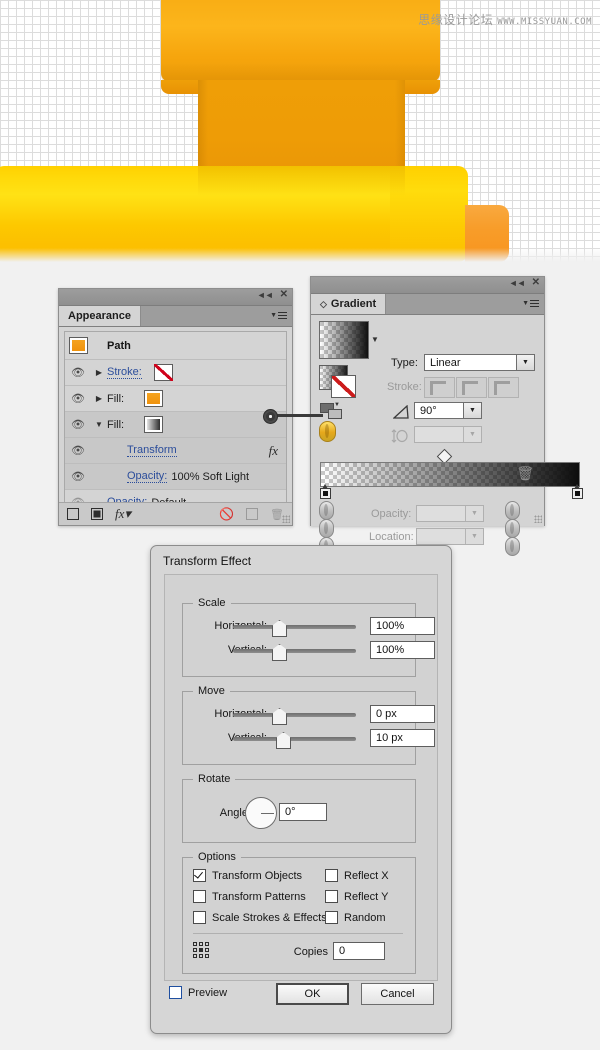  Describe the element at coordinates (294, 739) in the screenshot. I see `move-vertical-slider` at that location.